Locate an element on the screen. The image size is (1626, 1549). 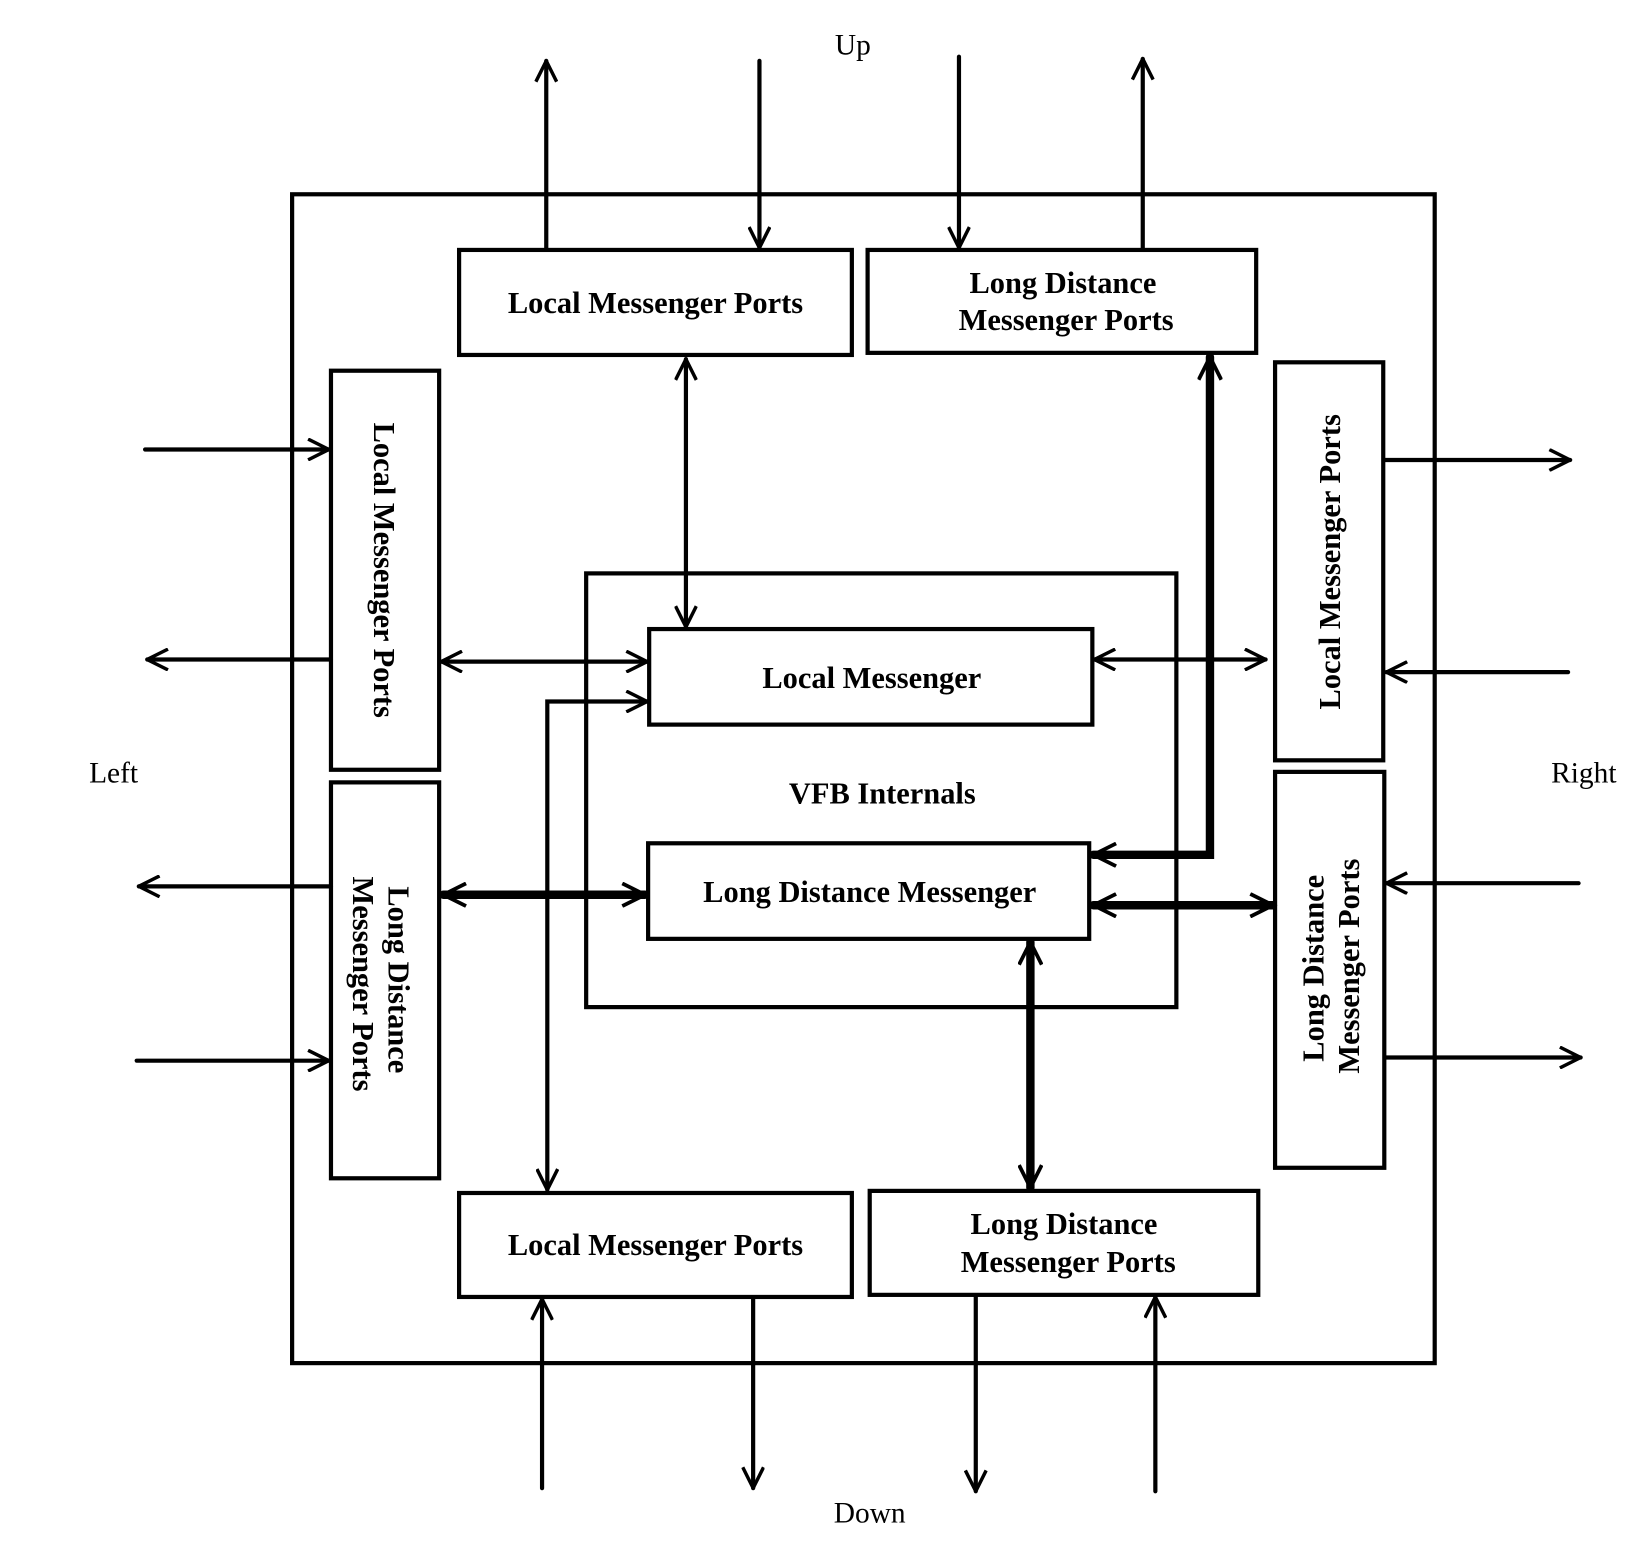
local-messenger: Local Messenger is located at coordinates (871, 676).